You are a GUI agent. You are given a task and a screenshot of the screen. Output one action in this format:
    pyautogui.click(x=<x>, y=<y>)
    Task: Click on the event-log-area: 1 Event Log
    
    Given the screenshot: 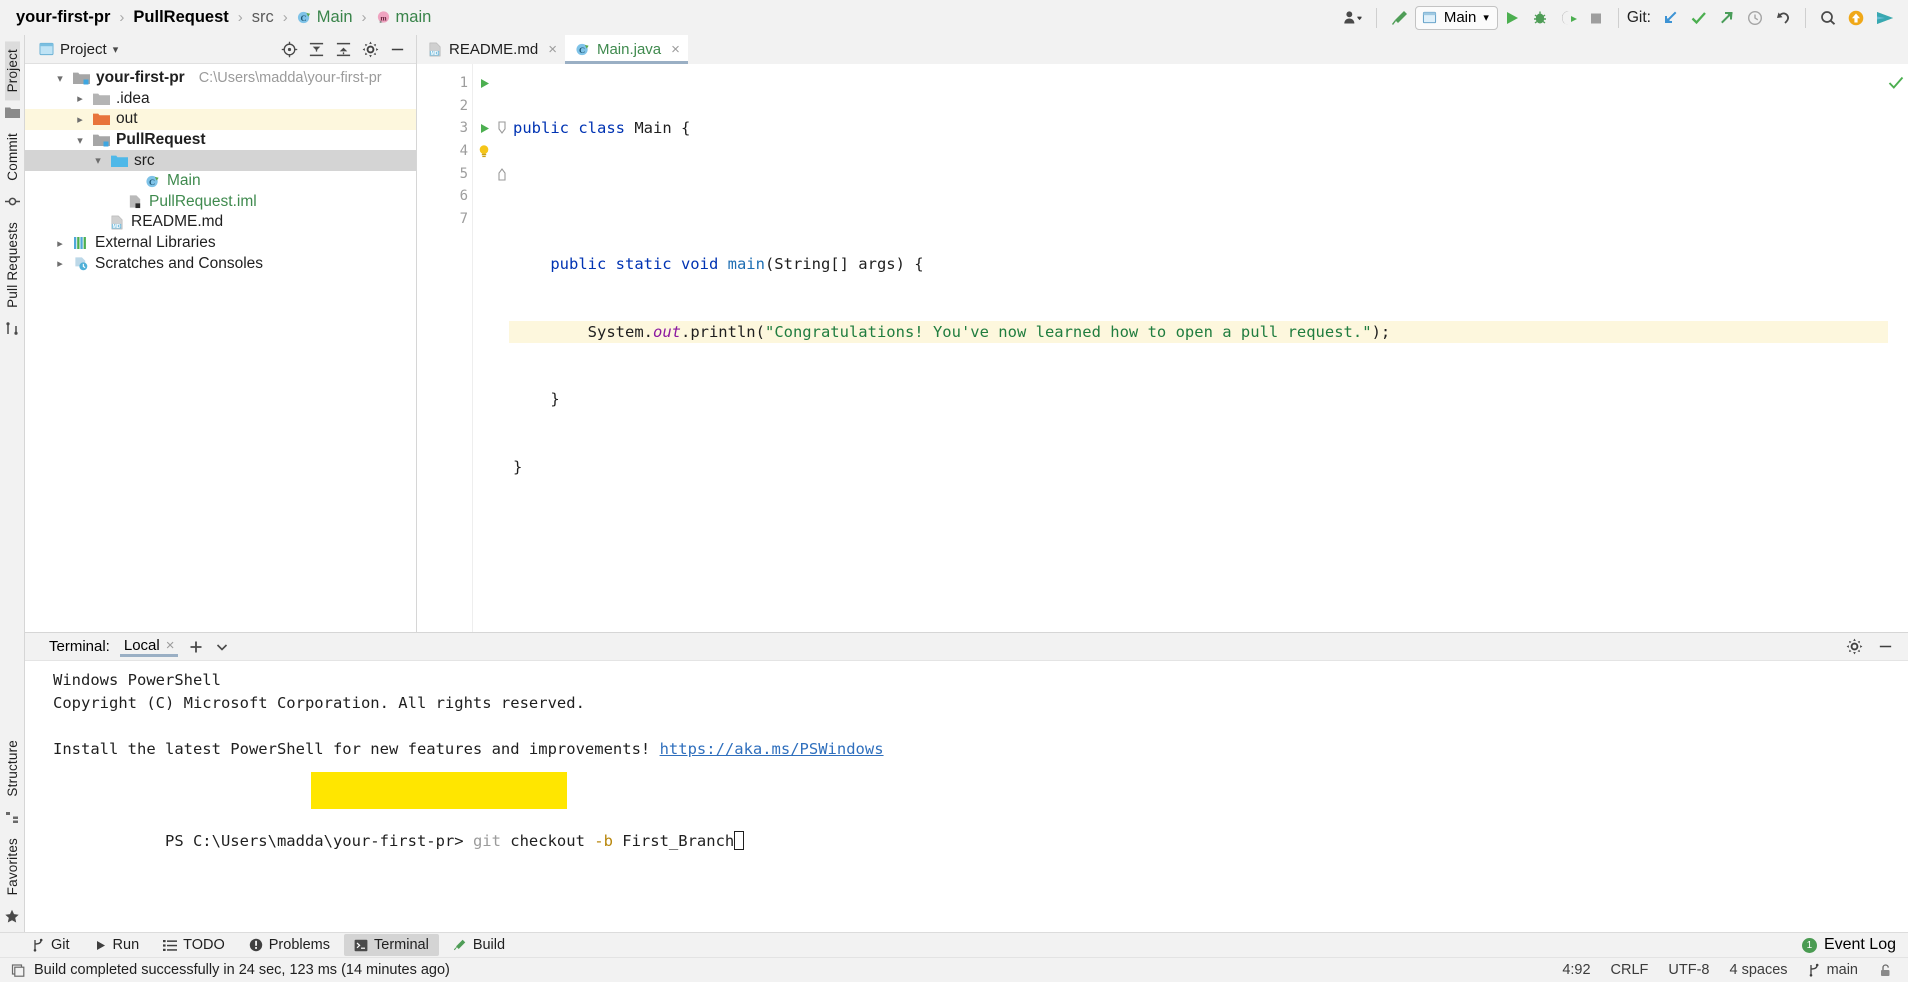 What is the action you would take?
    pyautogui.click(x=1854, y=945)
    